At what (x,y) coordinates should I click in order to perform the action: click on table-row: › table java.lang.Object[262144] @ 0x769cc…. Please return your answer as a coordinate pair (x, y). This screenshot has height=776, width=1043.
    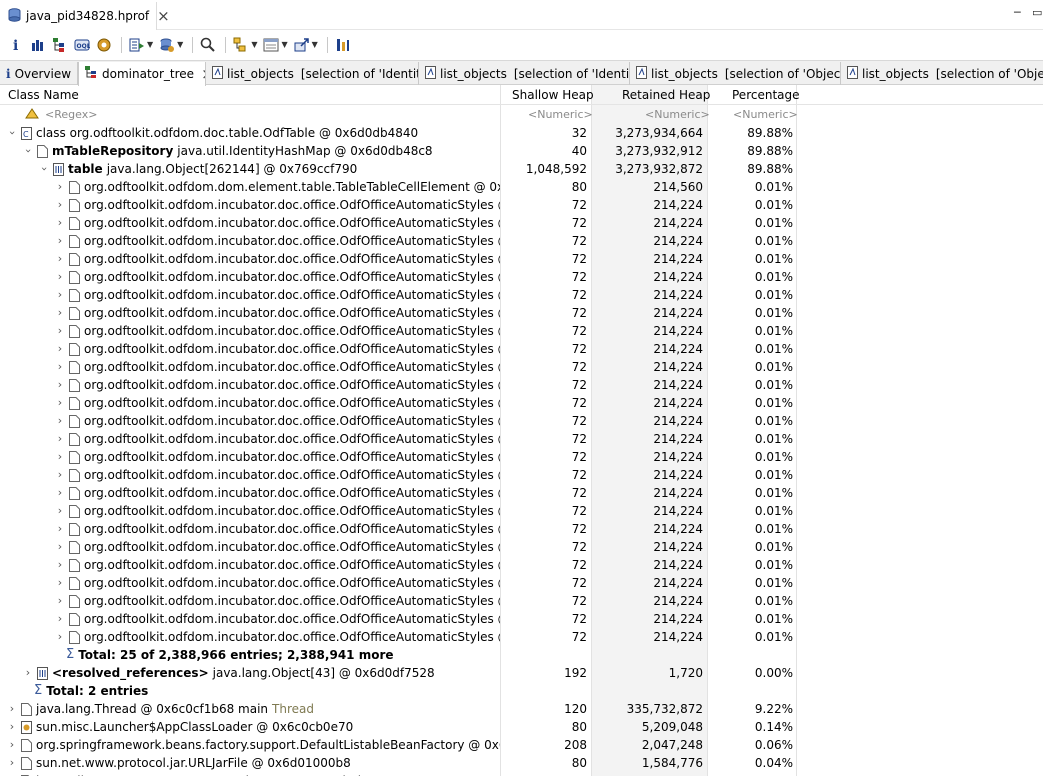
    Looking at the image, I should click on (521, 169).